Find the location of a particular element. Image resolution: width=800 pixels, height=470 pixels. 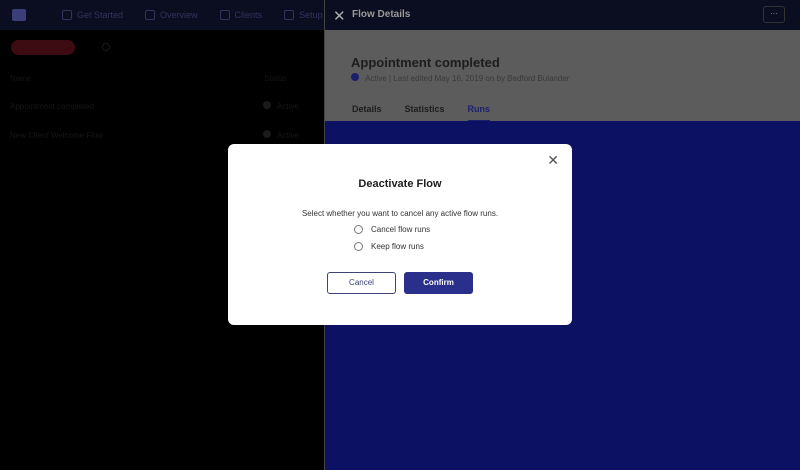

nav-setup: Setup is located at coordinates (303, 15).